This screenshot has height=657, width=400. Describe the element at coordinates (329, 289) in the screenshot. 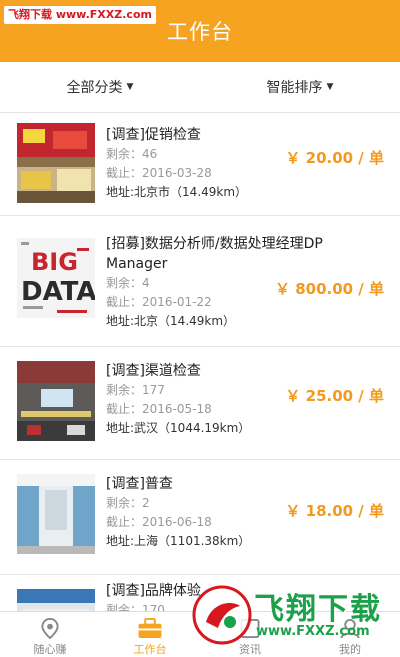

I see `task-price: ￥ 800.00 / 单` at that location.